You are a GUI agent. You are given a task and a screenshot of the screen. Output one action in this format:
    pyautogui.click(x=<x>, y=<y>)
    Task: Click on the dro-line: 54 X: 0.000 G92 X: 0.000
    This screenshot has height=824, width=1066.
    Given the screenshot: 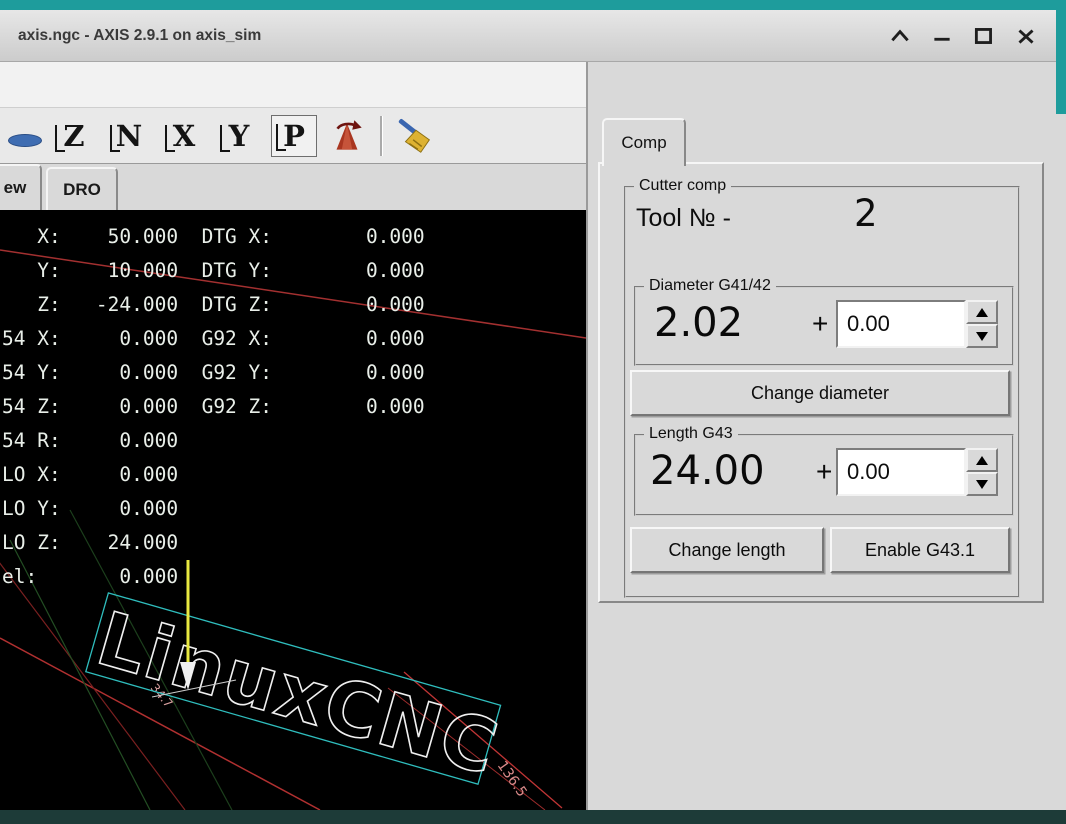 What is the action you would take?
    pyautogui.click(x=213, y=338)
    